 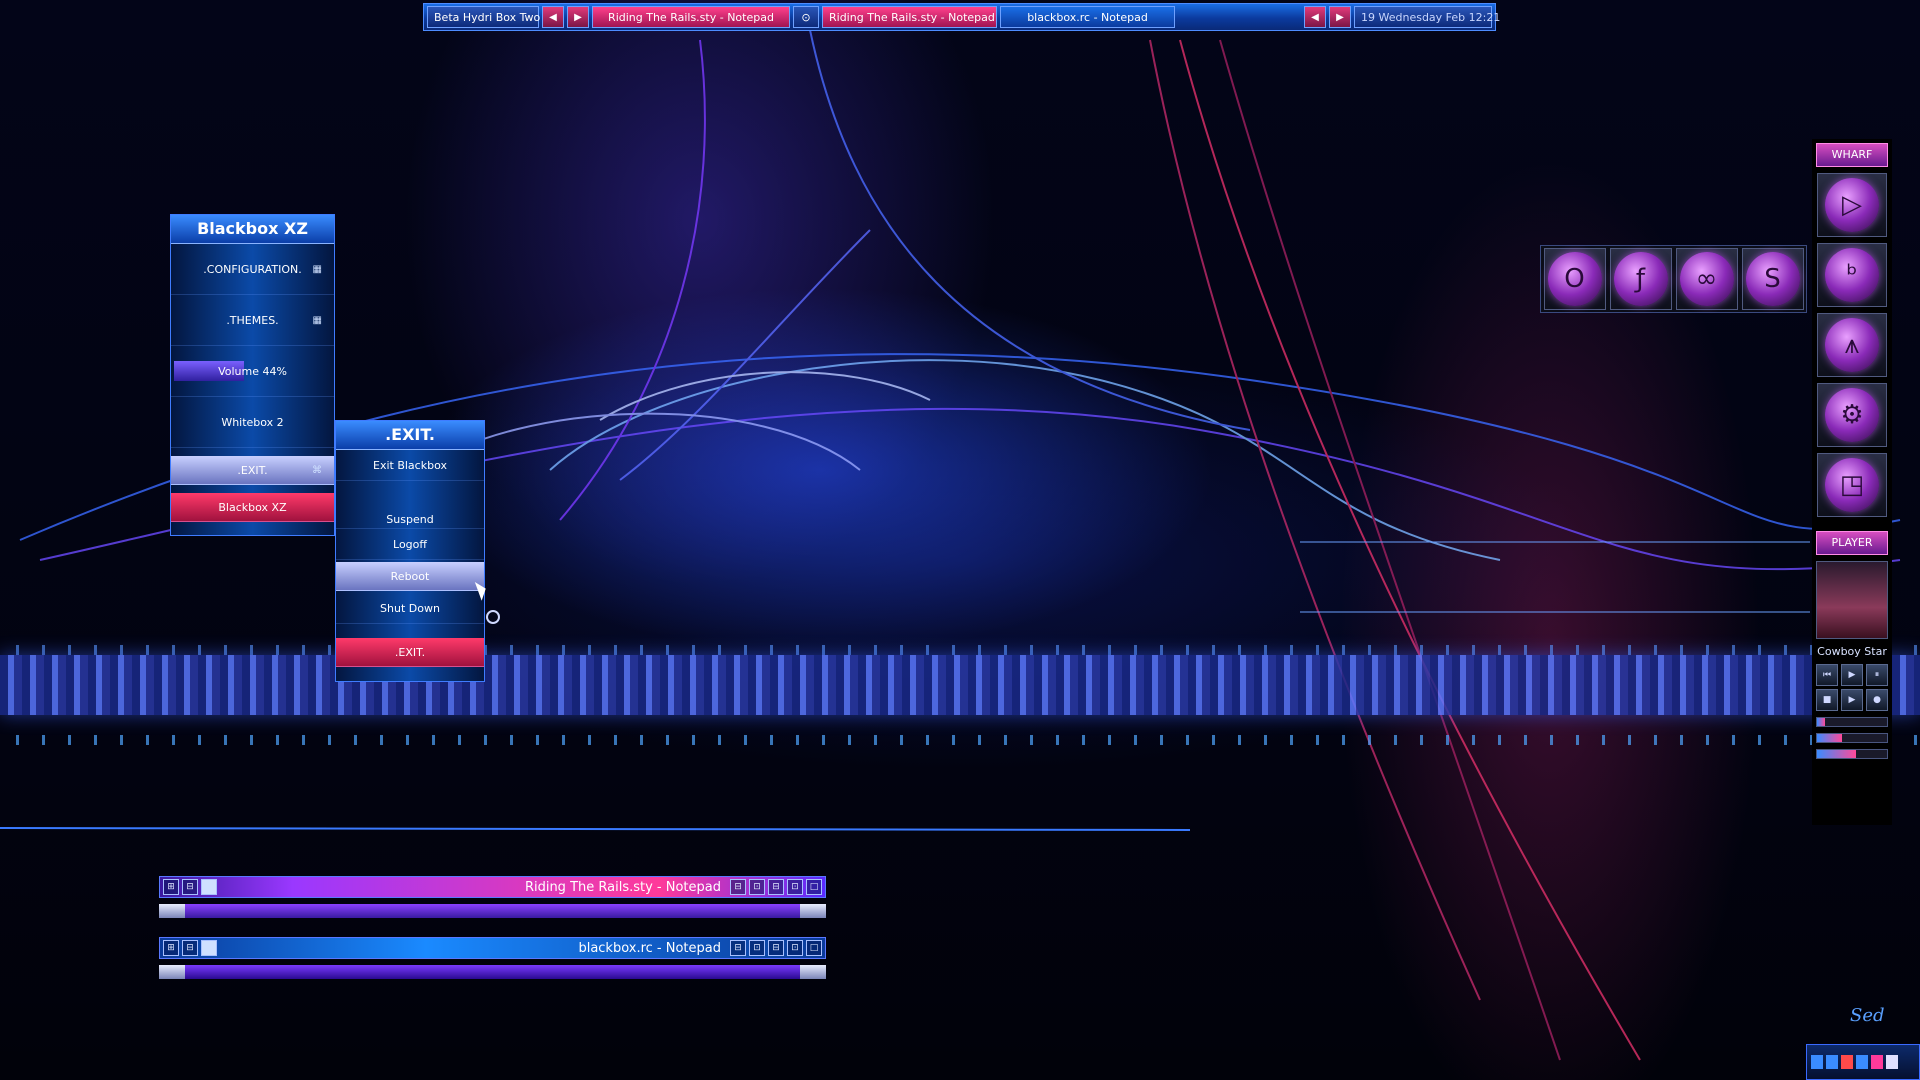 What do you see at coordinates (1852, 543) in the screenshot?
I see `player-label: PLAYER` at bounding box center [1852, 543].